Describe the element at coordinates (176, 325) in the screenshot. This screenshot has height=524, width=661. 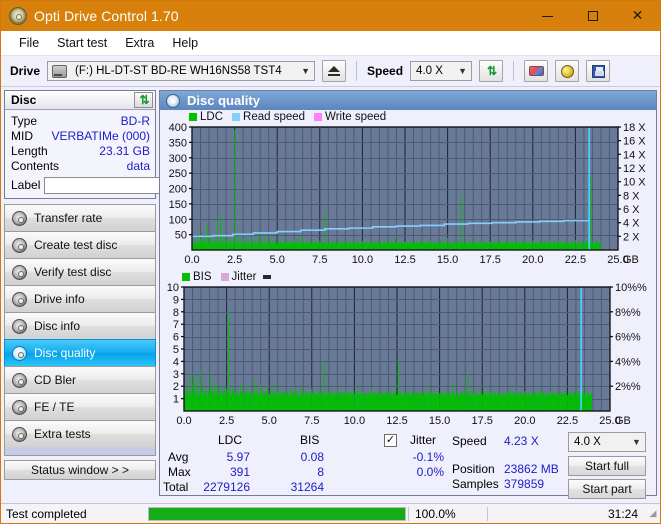
I see `svg-text: 7` at that location.